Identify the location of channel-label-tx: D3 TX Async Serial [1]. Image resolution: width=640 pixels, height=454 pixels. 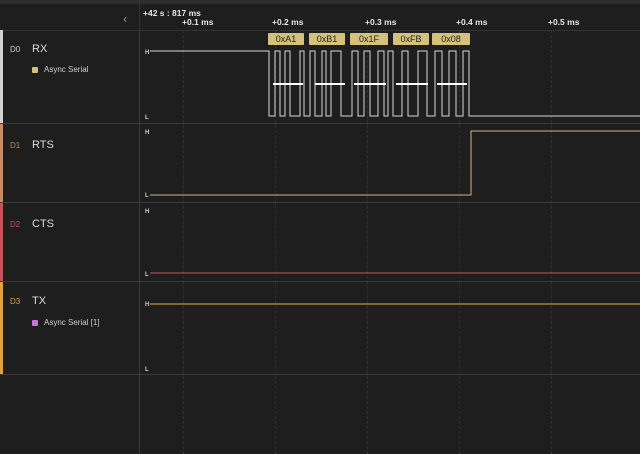
(70, 328).